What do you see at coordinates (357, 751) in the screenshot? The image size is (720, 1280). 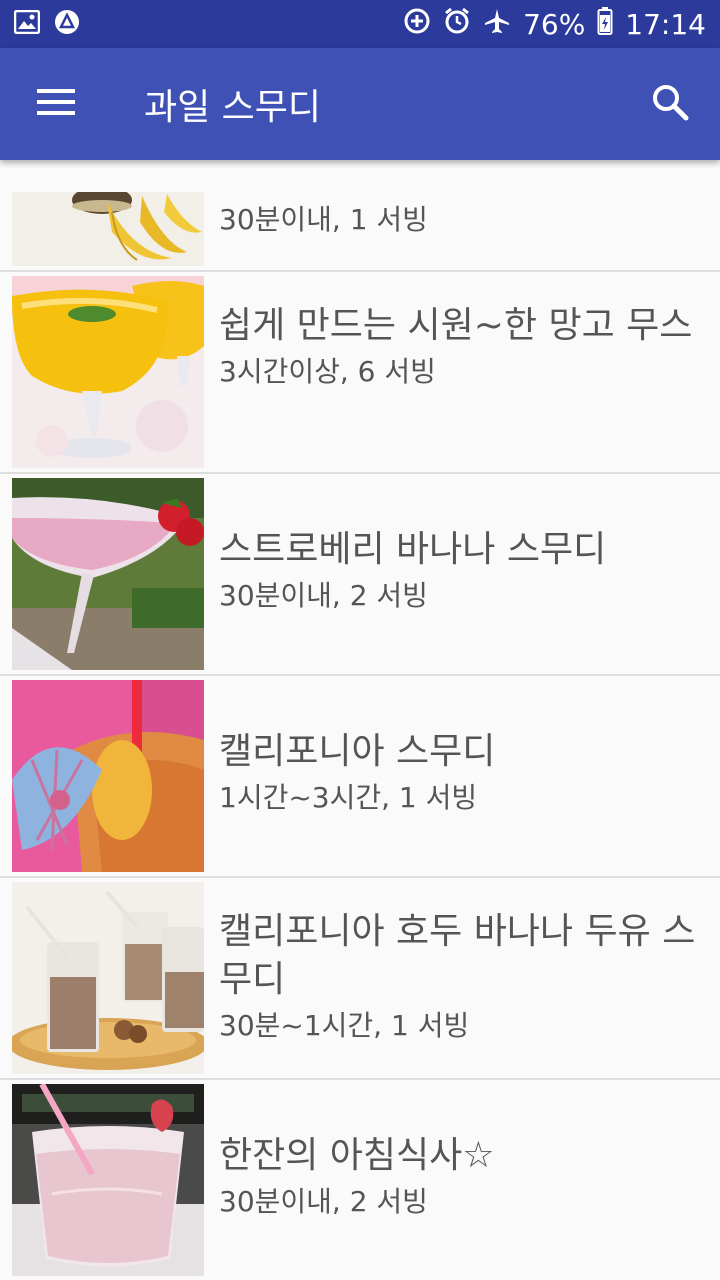 I see `recipe-title: 캘리포니아 스무디` at bounding box center [357, 751].